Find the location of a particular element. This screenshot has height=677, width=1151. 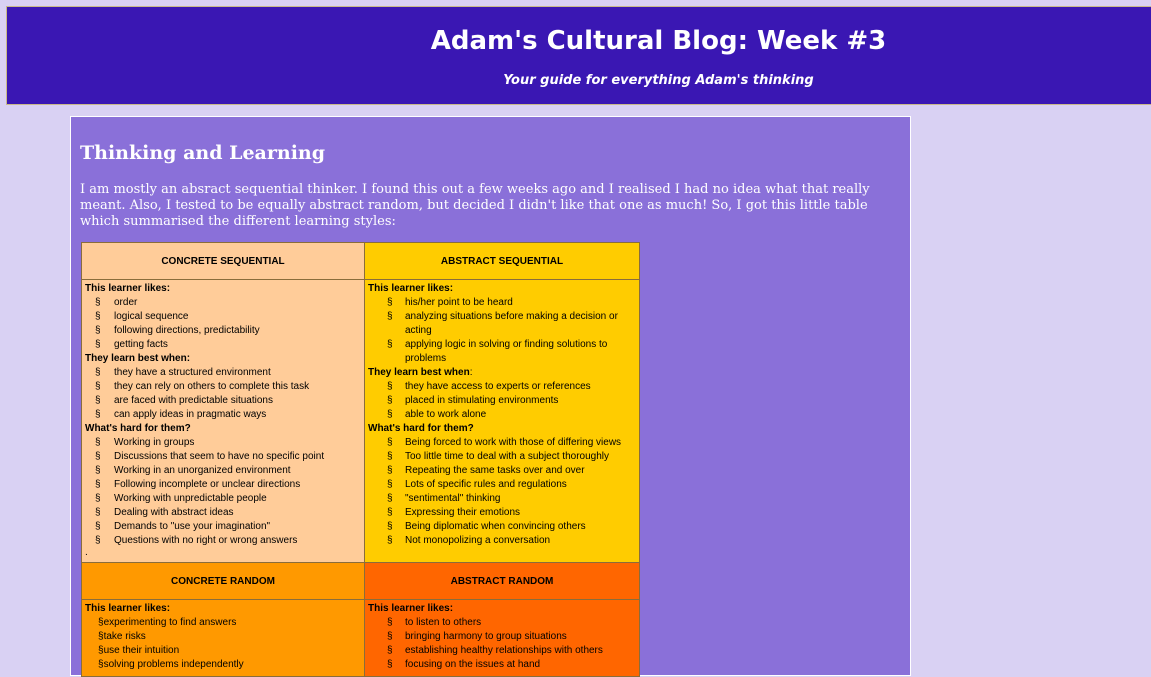

list-item-text: able to work alone is located at coordinates (446, 414).